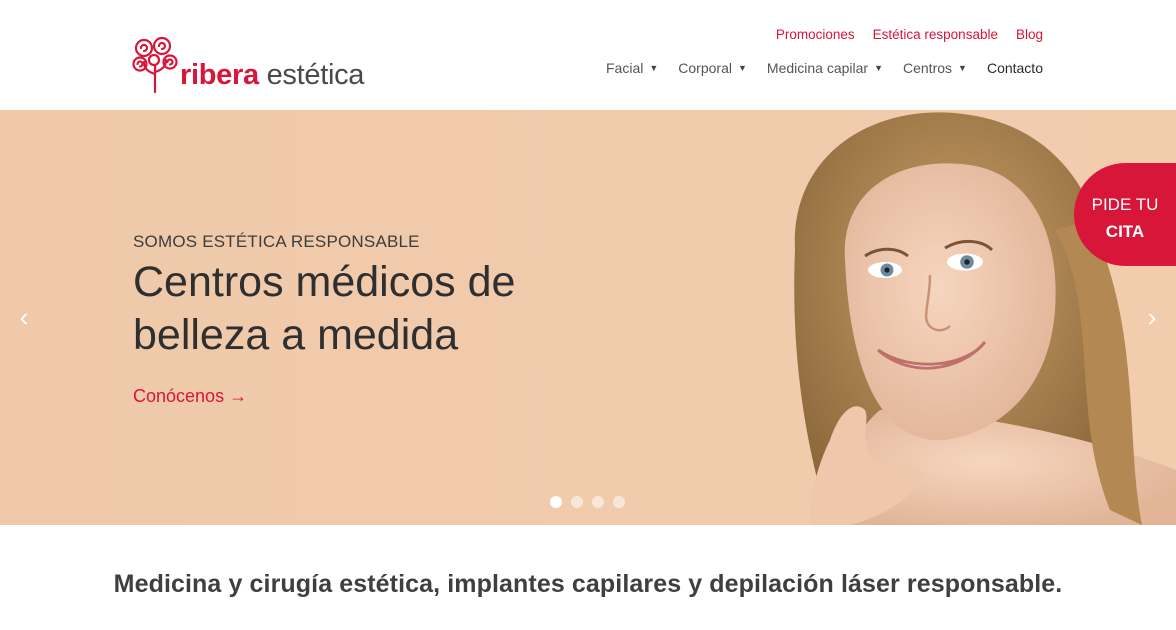 This screenshot has width=1176, height=630. What do you see at coordinates (928, 68) in the screenshot?
I see `nav-item-label: Centros` at bounding box center [928, 68].